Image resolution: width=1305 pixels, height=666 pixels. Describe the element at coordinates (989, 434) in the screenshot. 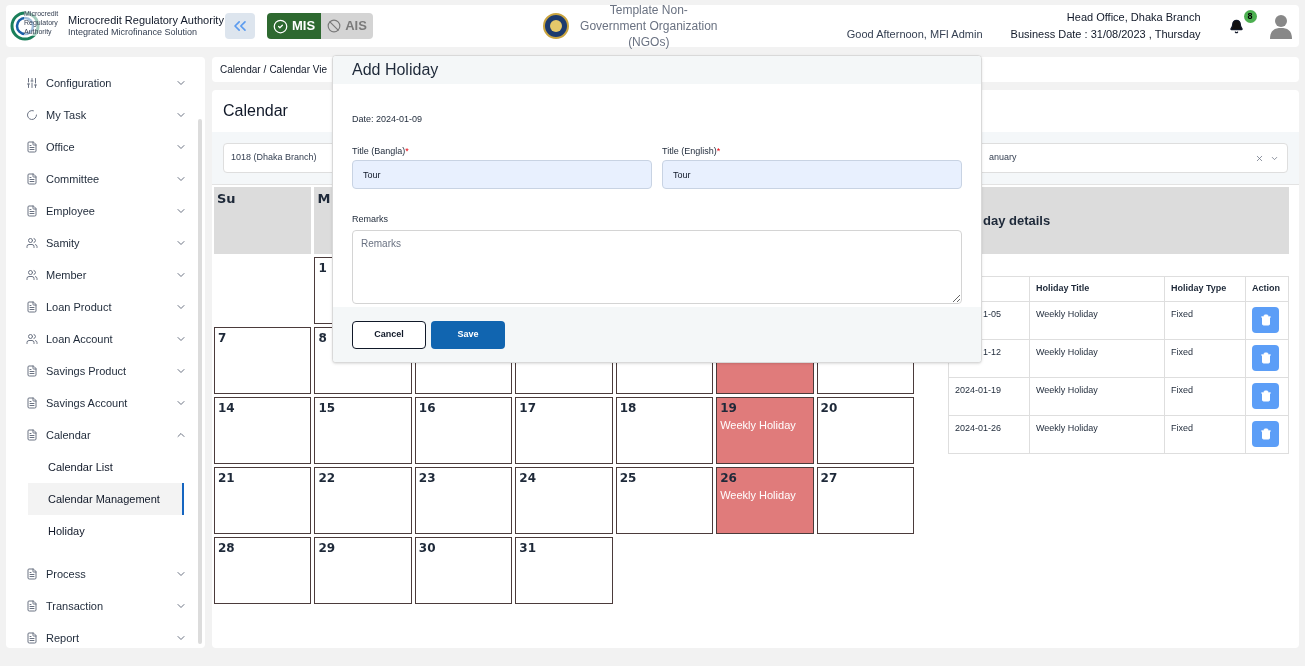

I see `table-cell: 2024-01-26` at that location.